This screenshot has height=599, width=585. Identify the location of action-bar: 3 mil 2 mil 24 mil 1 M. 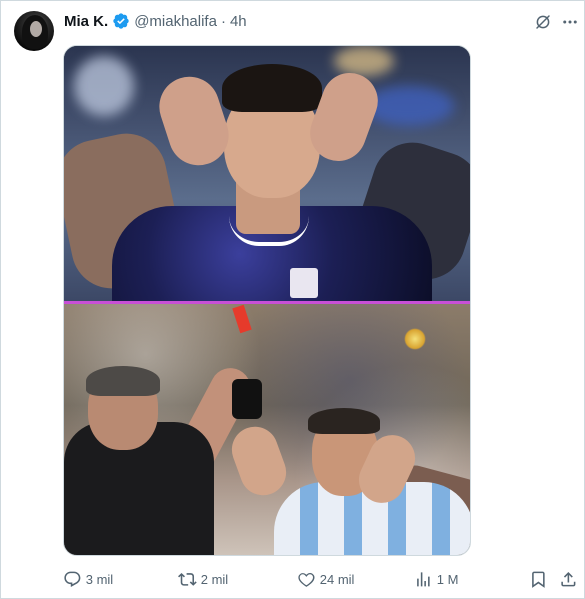
(323, 579).